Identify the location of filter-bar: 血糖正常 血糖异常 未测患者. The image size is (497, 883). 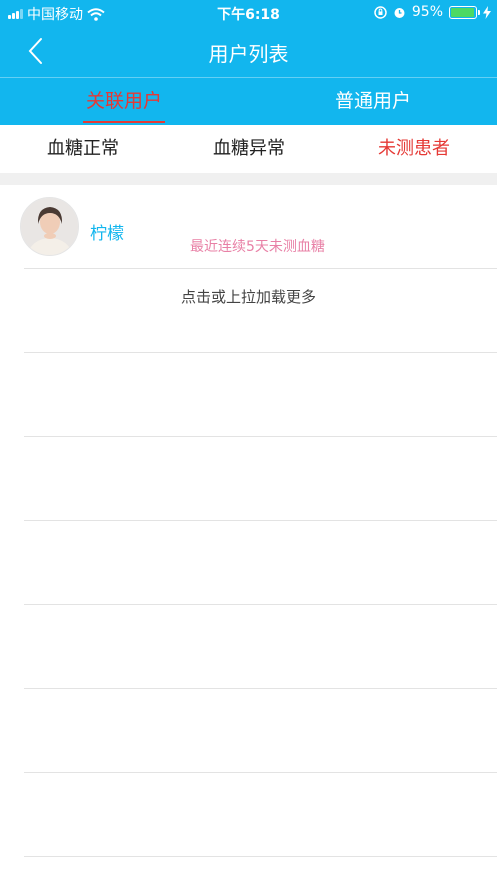
(248, 149).